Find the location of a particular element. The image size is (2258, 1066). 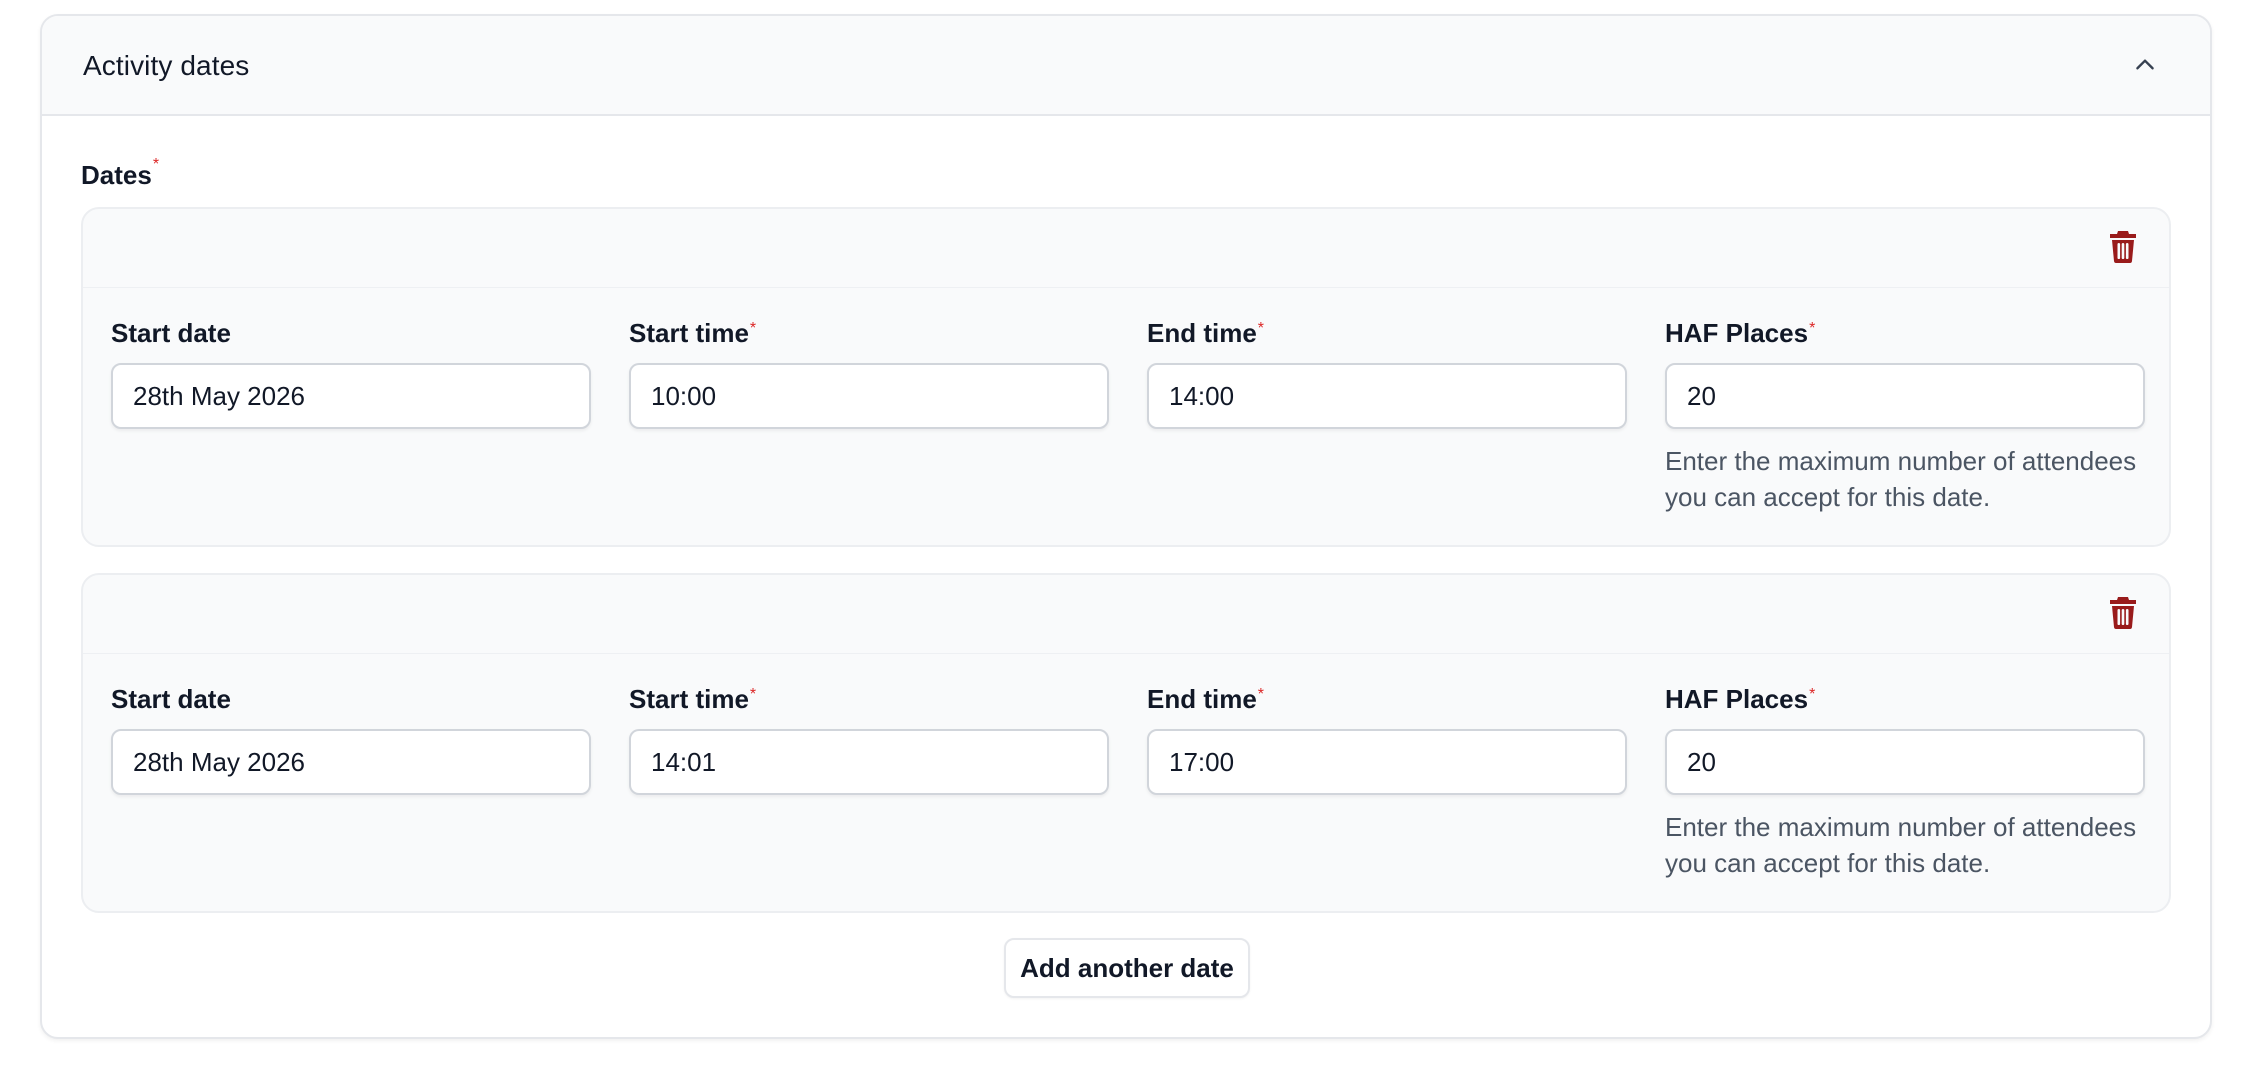

section-header: Activity dates is located at coordinates (1126, 66).